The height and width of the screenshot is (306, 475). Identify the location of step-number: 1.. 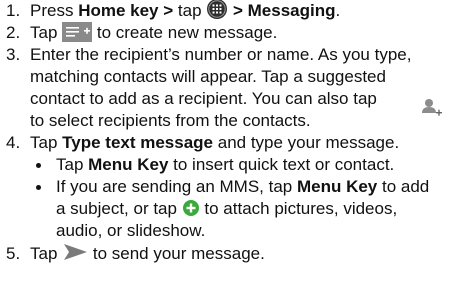
(13, 10).